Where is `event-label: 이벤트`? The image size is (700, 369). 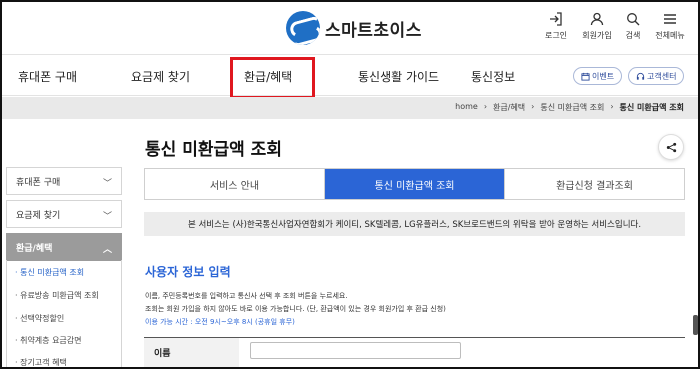
event-label: 이벤트 is located at coordinates (603, 76).